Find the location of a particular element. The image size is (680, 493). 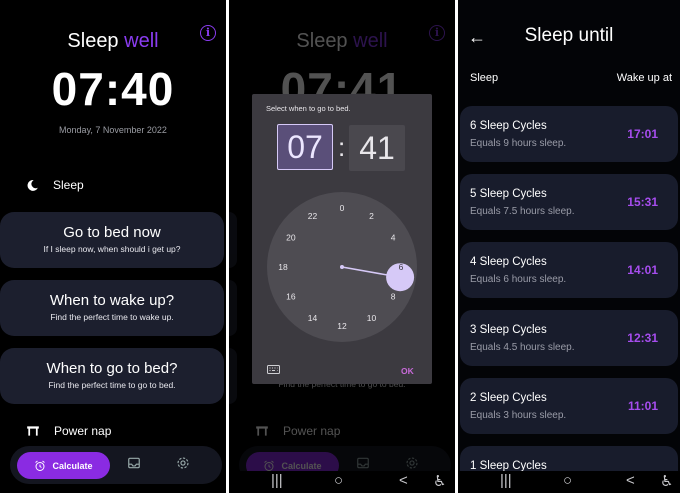

clock-number: 8 is located at coordinates (393, 297).